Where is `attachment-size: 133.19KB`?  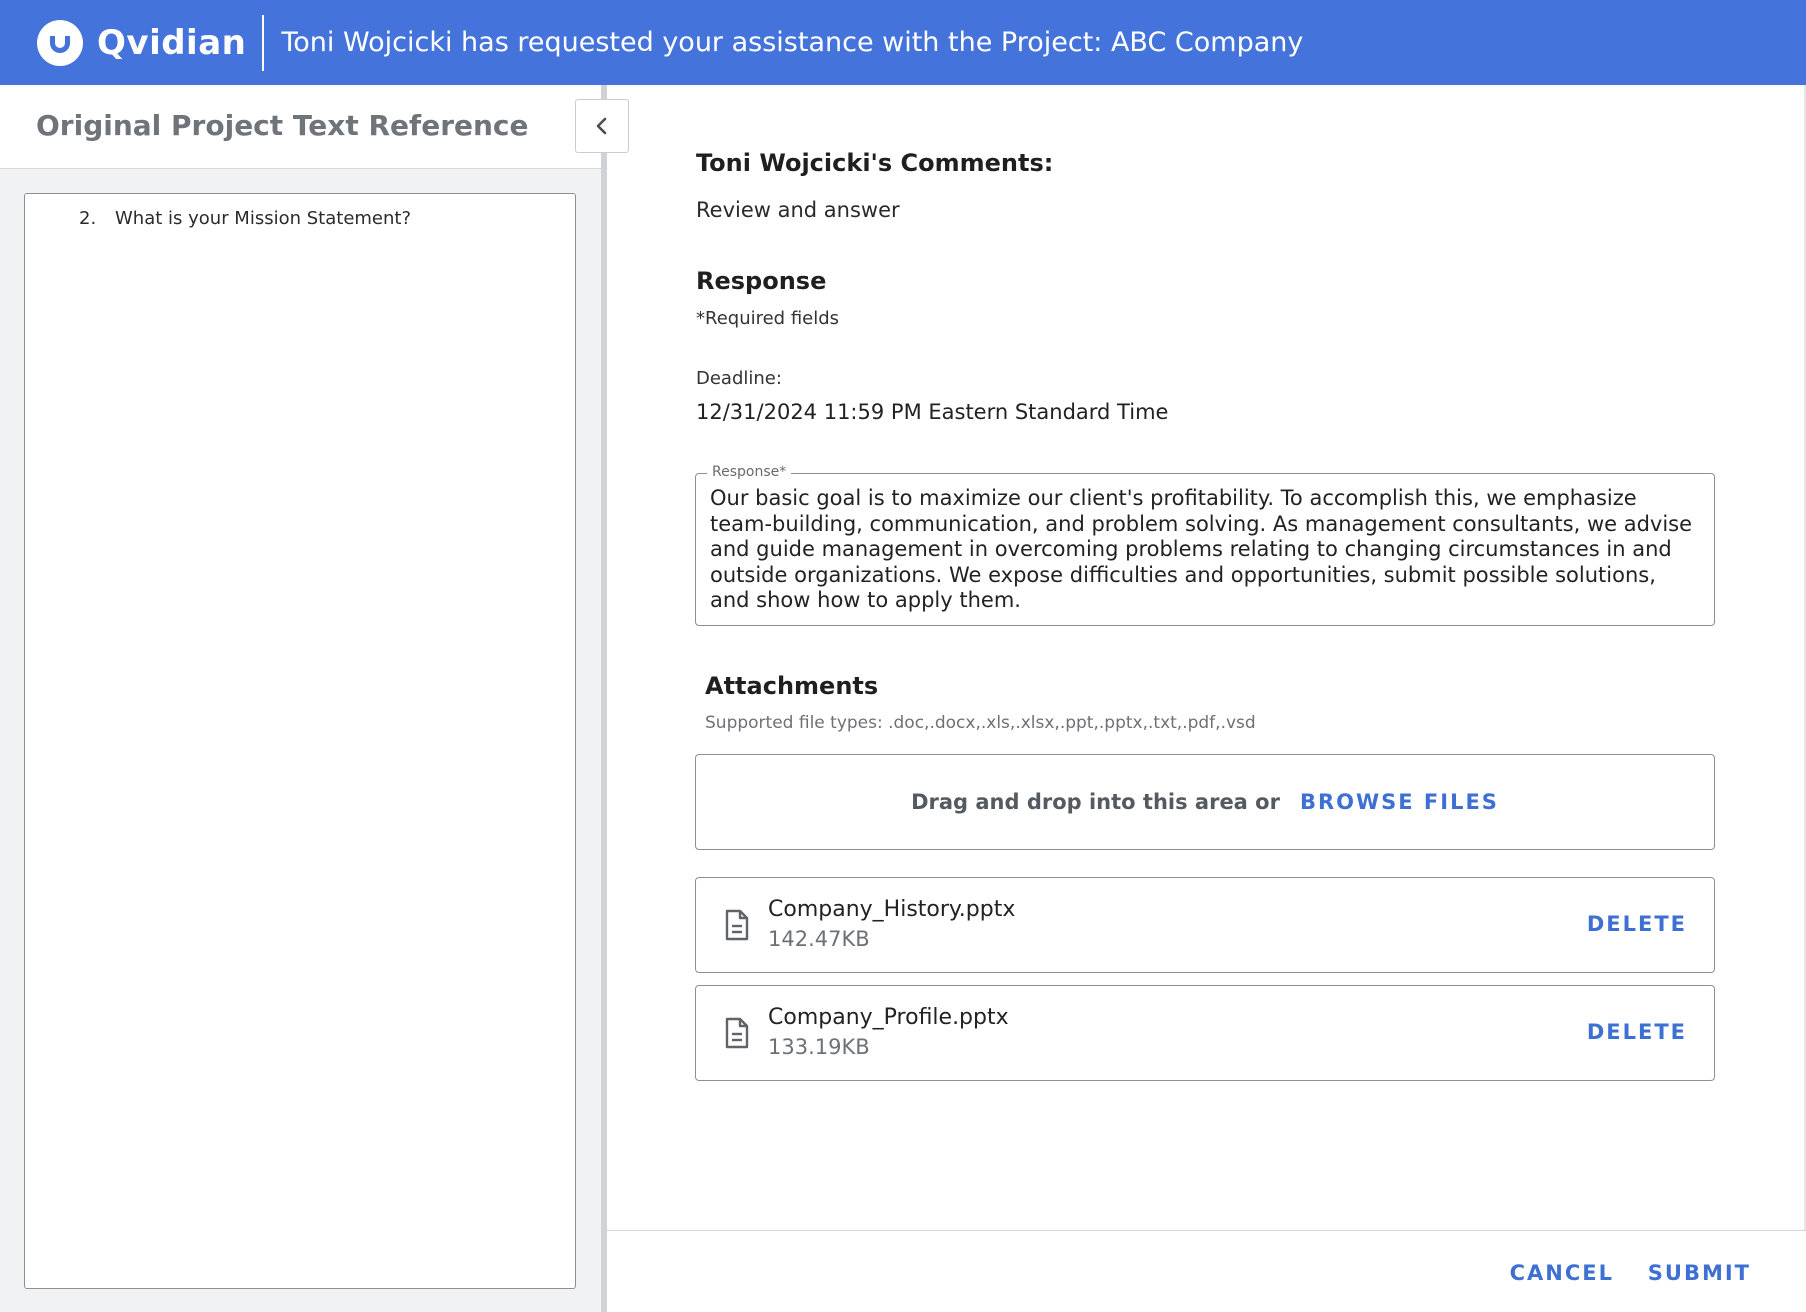
attachment-size: 133.19KB is located at coordinates (819, 1047).